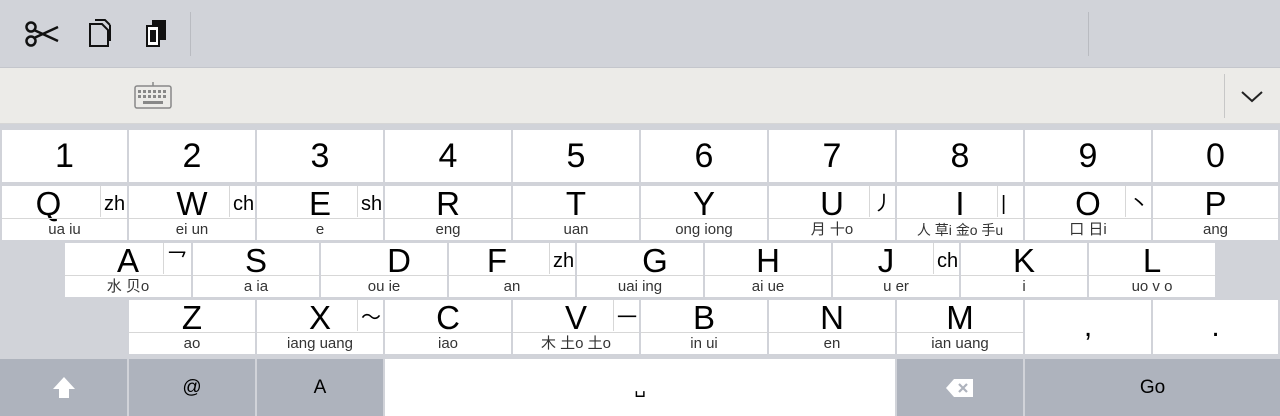  I want to click on delete-icon, so click(959, 387).